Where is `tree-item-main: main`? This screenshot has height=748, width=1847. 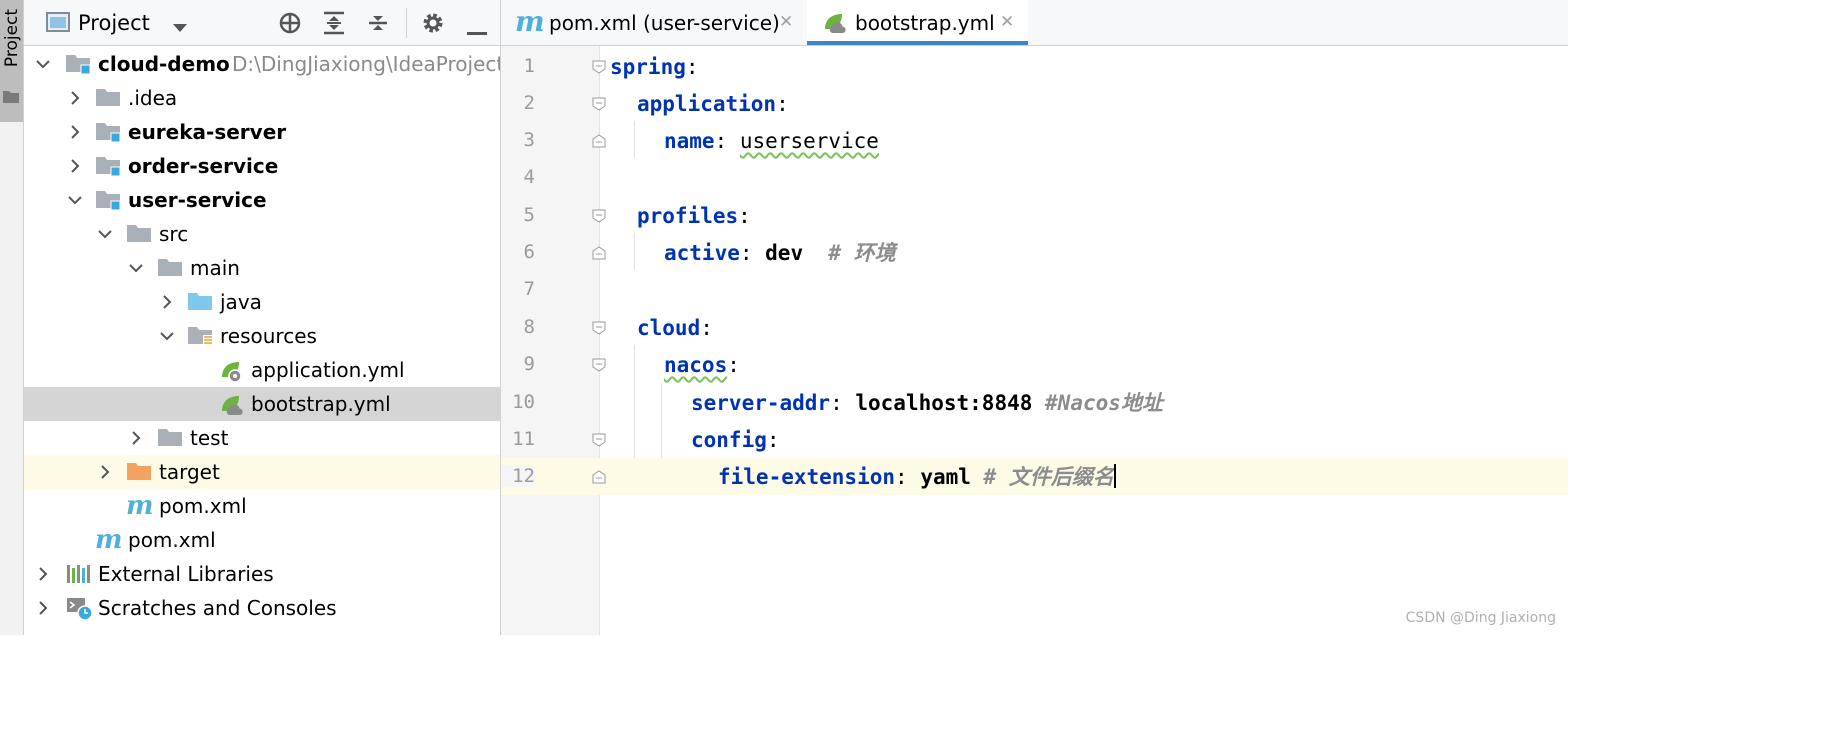
tree-item-main: main is located at coordinates (262, 268).